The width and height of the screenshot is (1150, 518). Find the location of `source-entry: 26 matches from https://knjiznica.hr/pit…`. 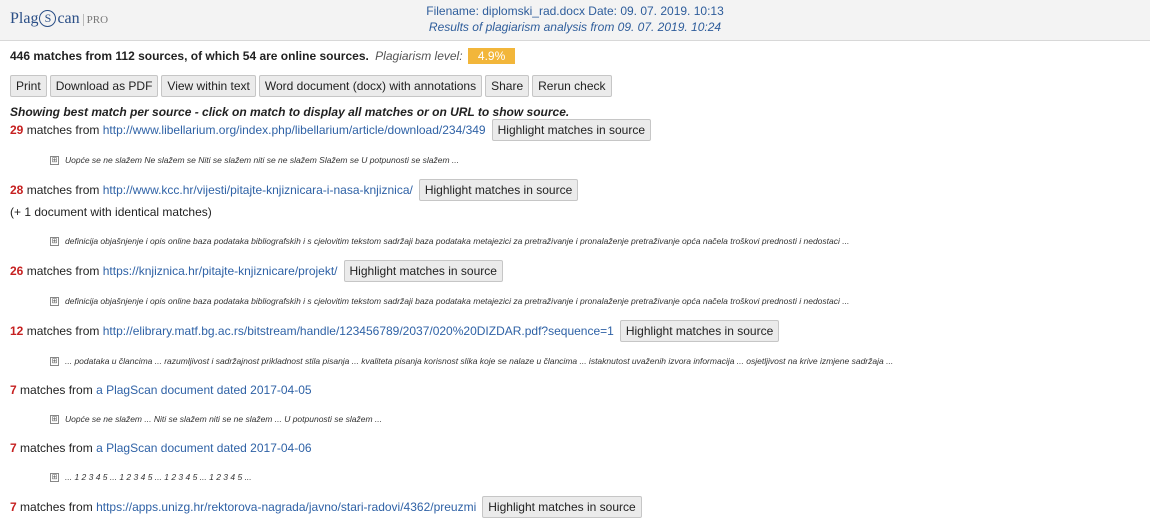

source-entry: 26 matches from https://knjiznica.hr/pit… is located at coordinates (575, 285).